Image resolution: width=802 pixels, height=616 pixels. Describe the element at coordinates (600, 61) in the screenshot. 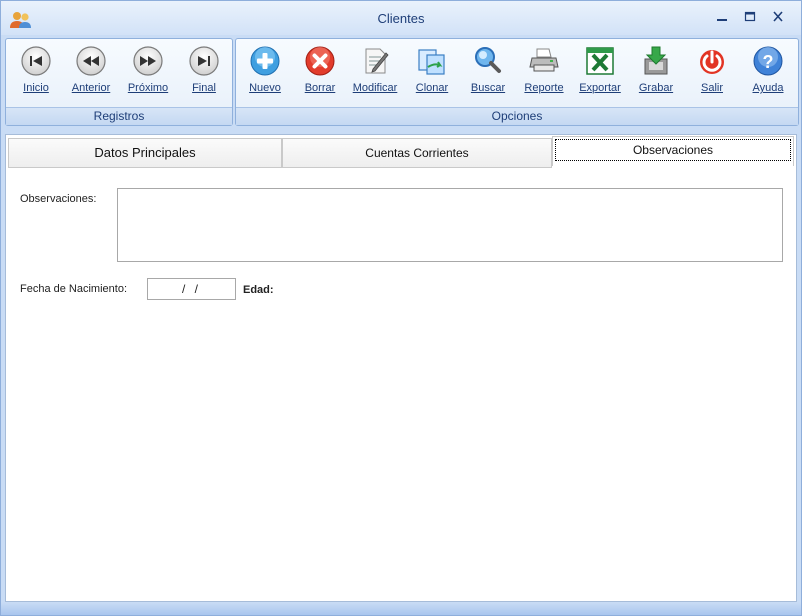

I see `excel-icon` at that location.